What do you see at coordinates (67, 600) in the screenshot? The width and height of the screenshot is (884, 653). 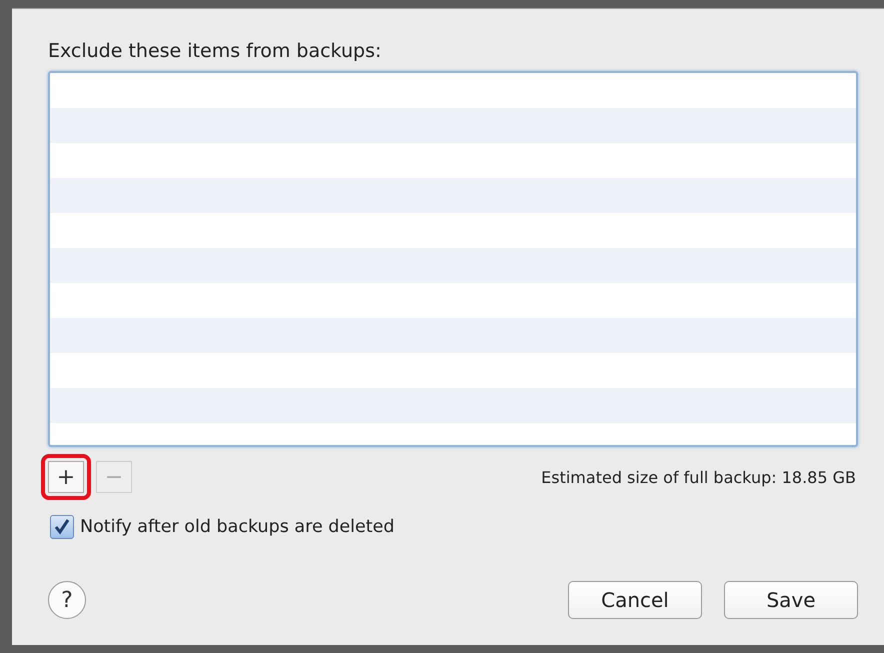 I see `help-button: ?` at bounding box center [67, 600].